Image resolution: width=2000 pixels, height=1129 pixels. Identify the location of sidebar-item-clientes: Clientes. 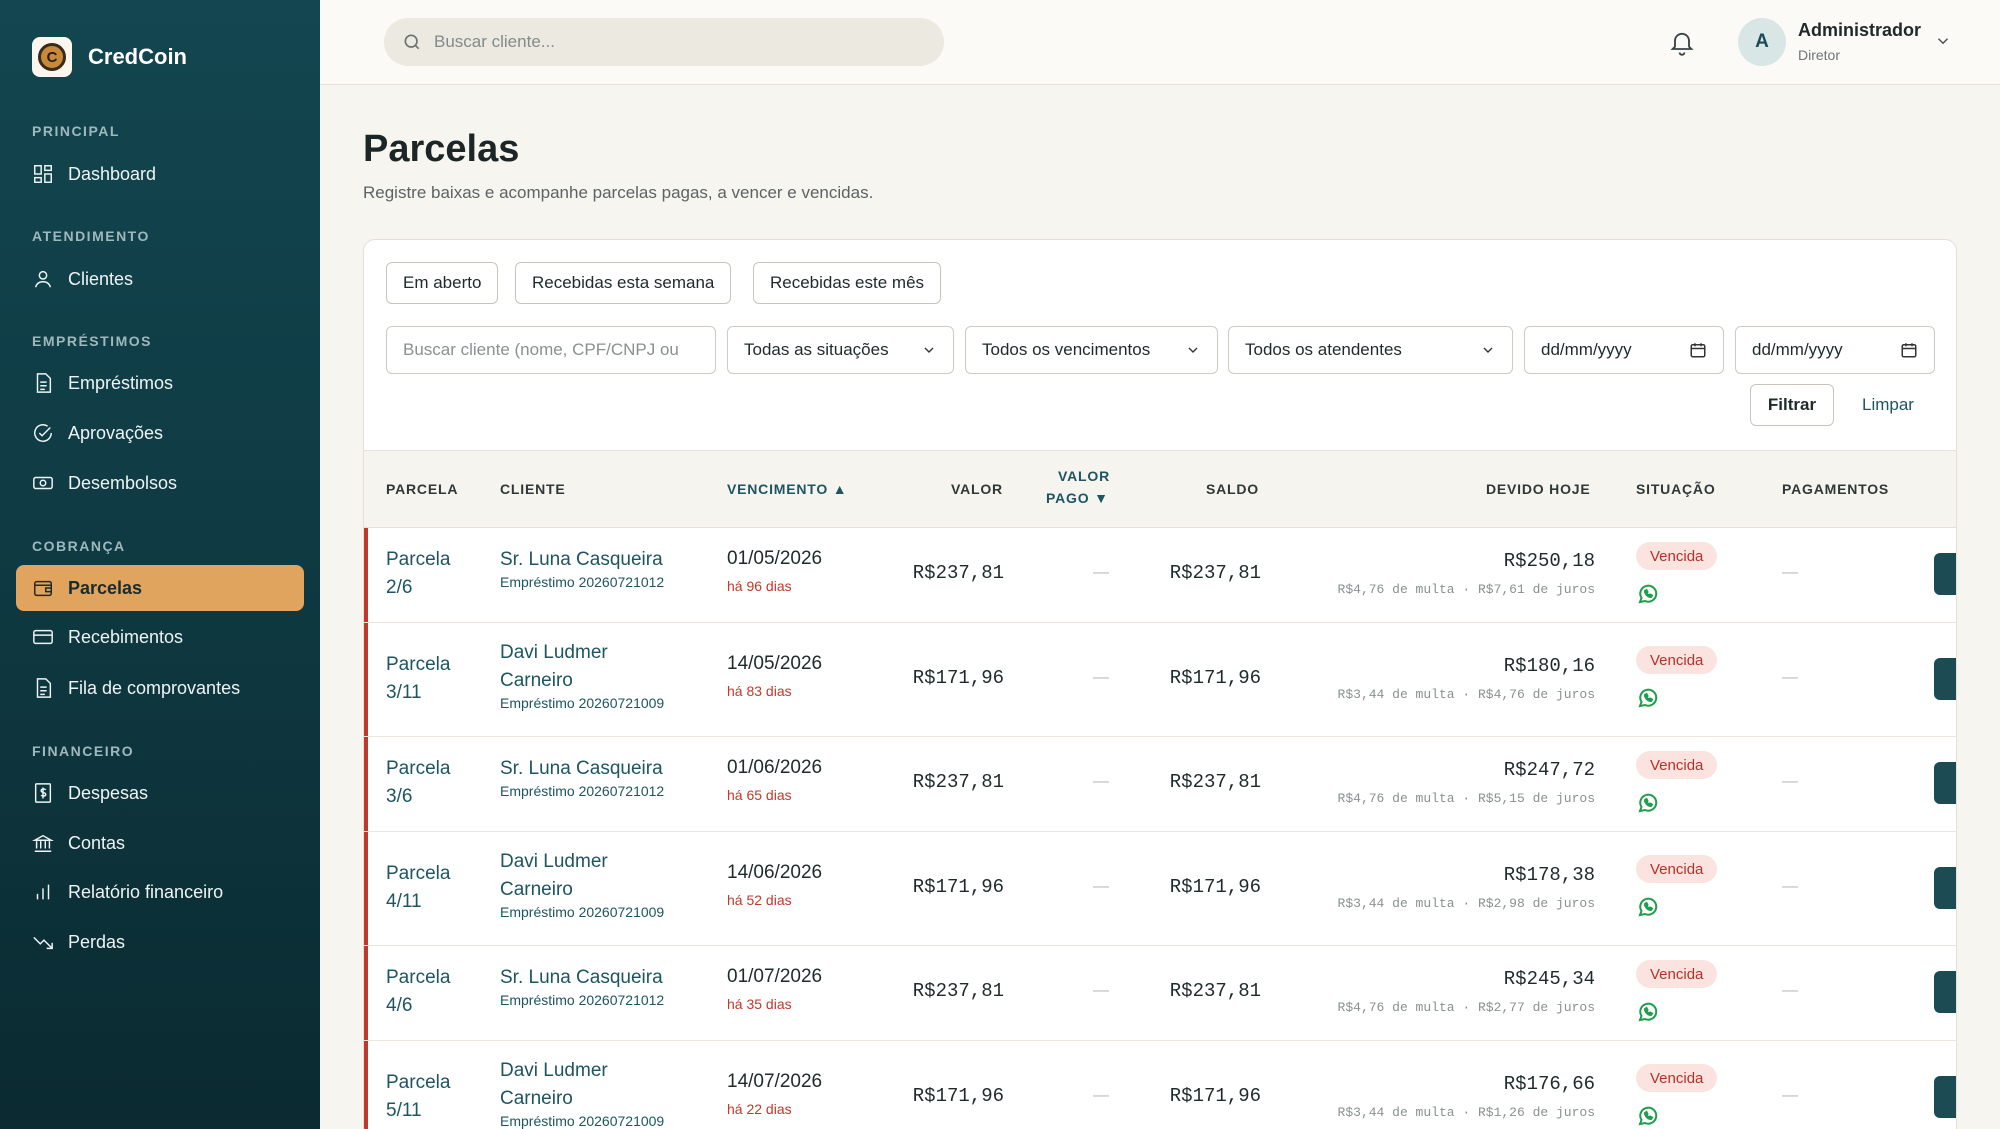
(160, 279).